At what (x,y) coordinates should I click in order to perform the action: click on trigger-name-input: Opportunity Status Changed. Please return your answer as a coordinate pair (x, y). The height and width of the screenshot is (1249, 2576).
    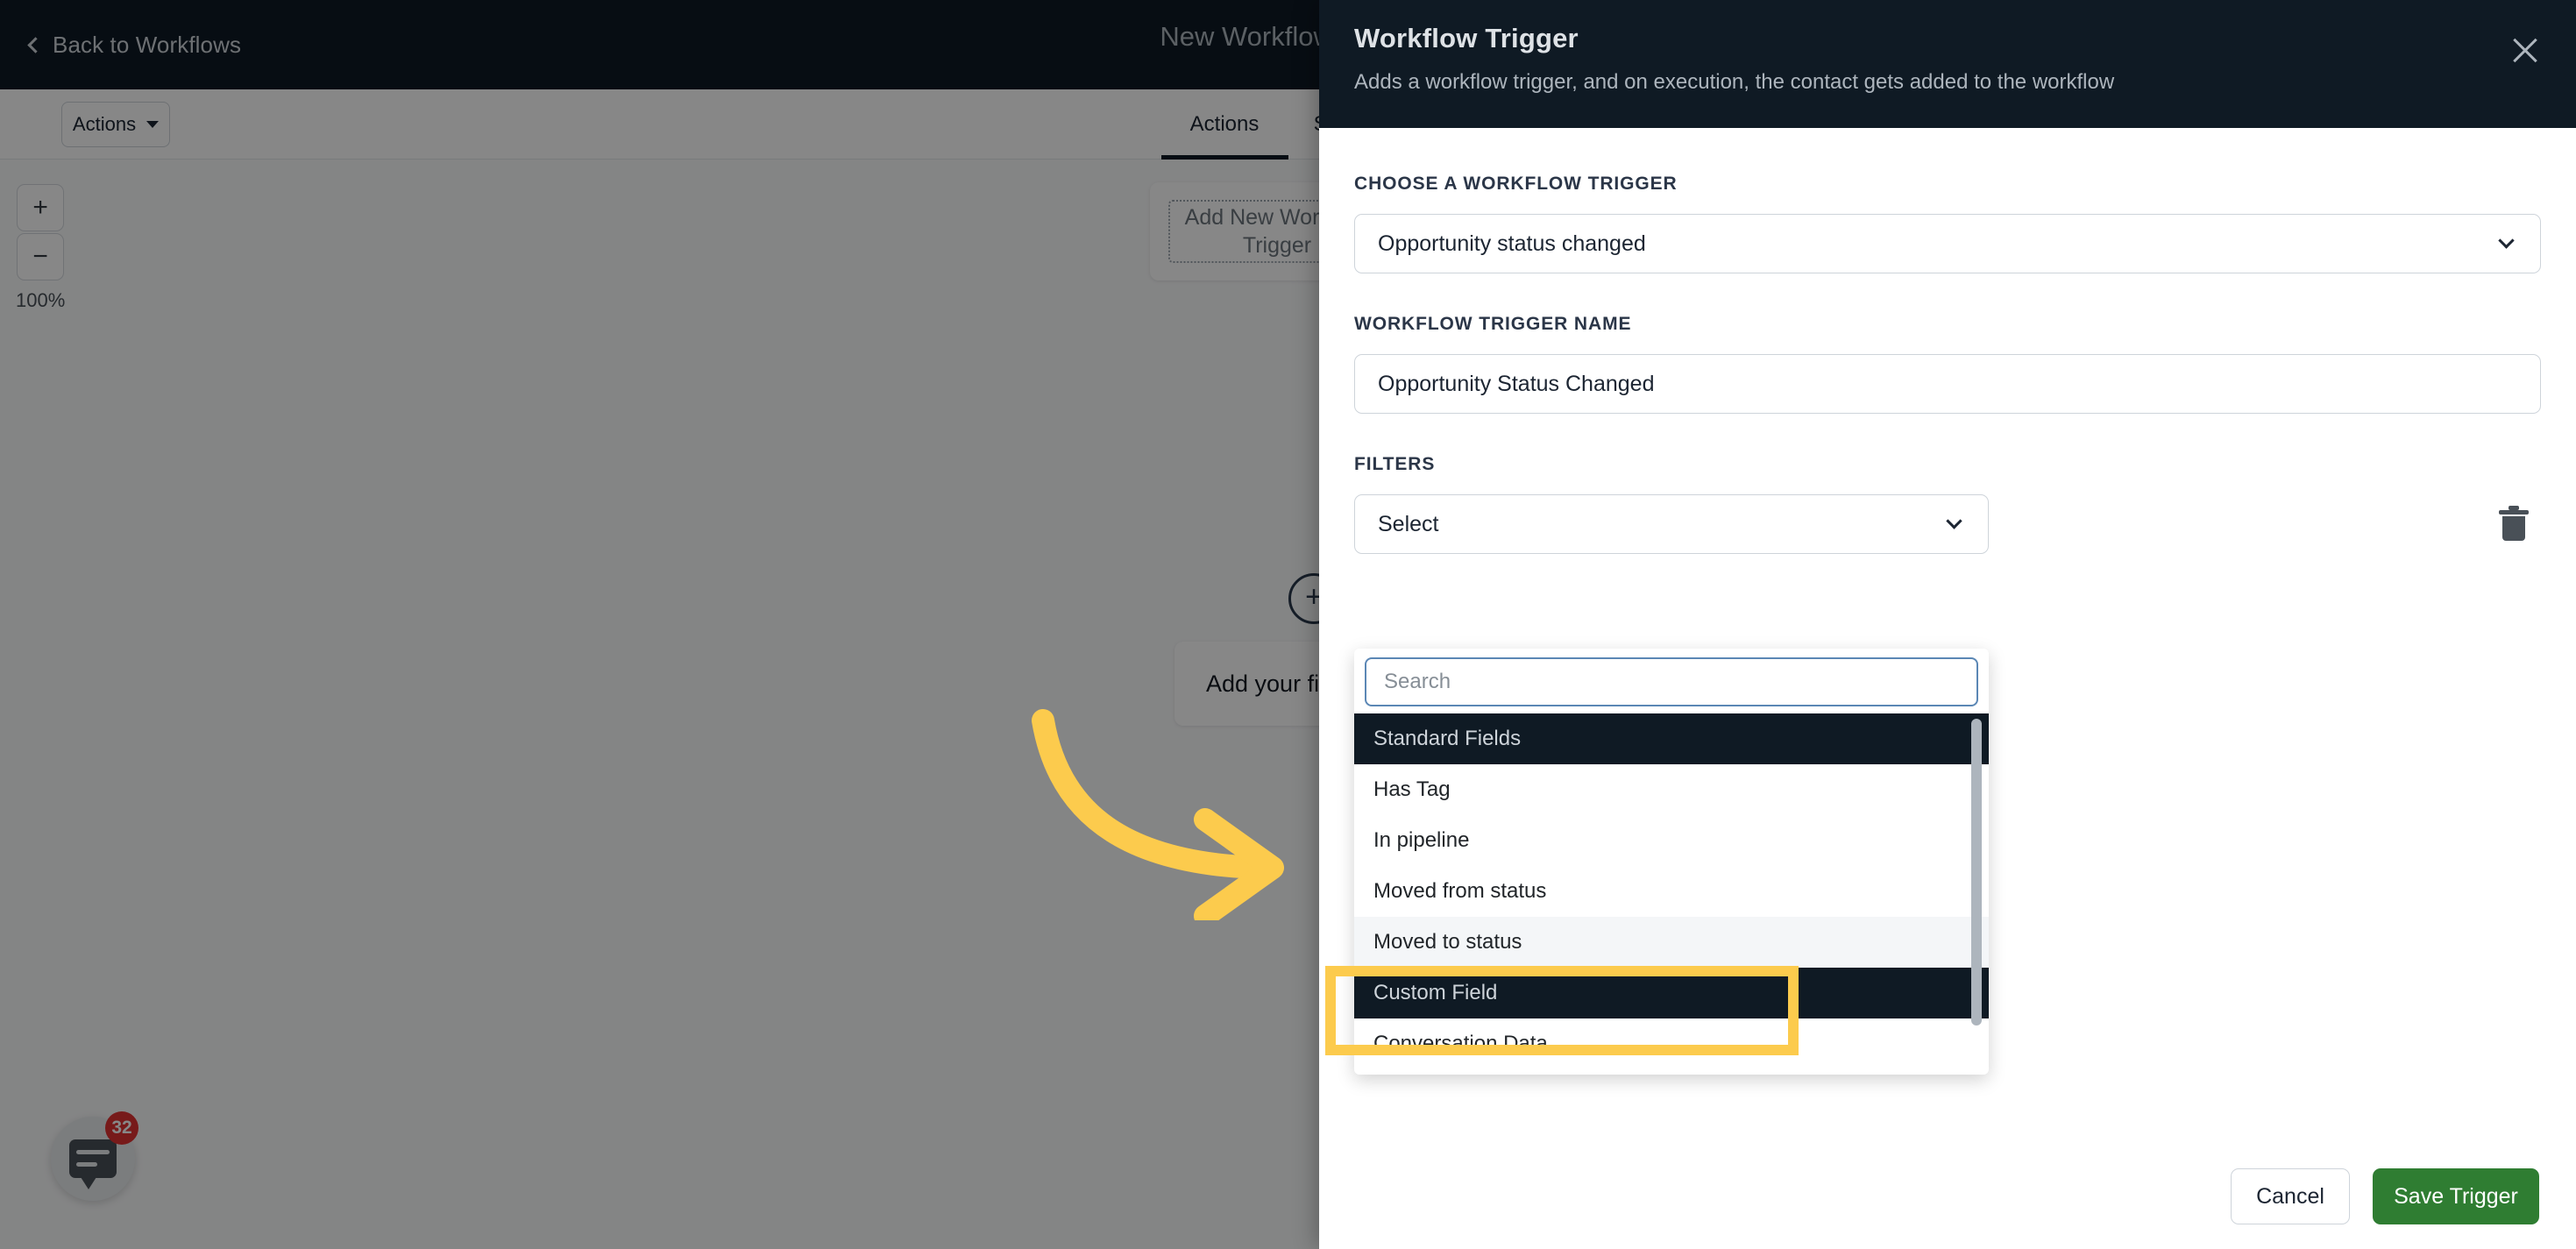
    Looking at the image, I should click on (1947, 384).